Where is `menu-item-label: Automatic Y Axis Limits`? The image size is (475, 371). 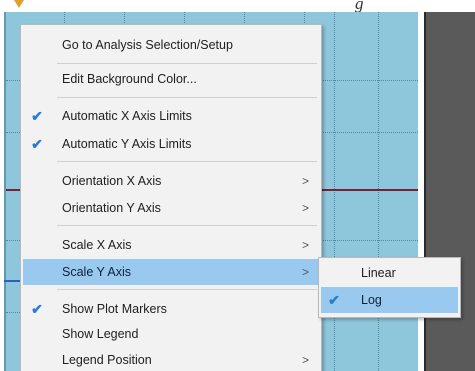 menu-item-label: Automatic Y Axis Limits is located at coordinates (127, 144).